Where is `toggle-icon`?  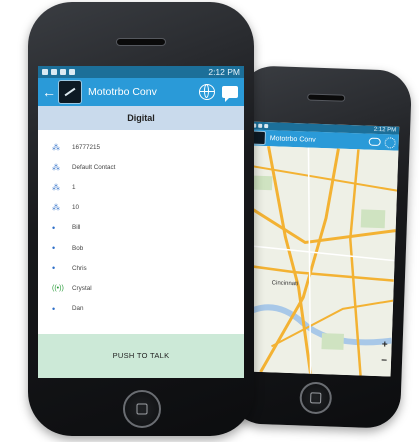 toggle-icon is located at coordinates (374, 142).